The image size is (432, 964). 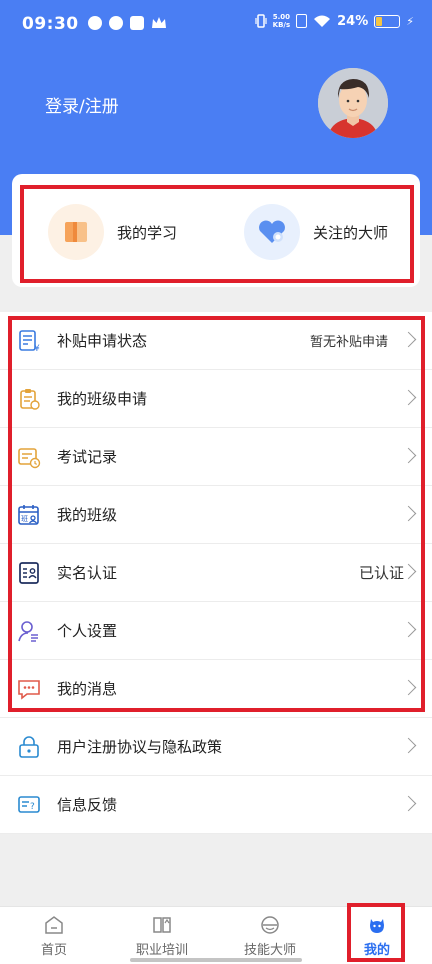 What do you see at coordinates (127, 23) in the screenshot?
I see `notification-icons` at bounding box center [127, 23].